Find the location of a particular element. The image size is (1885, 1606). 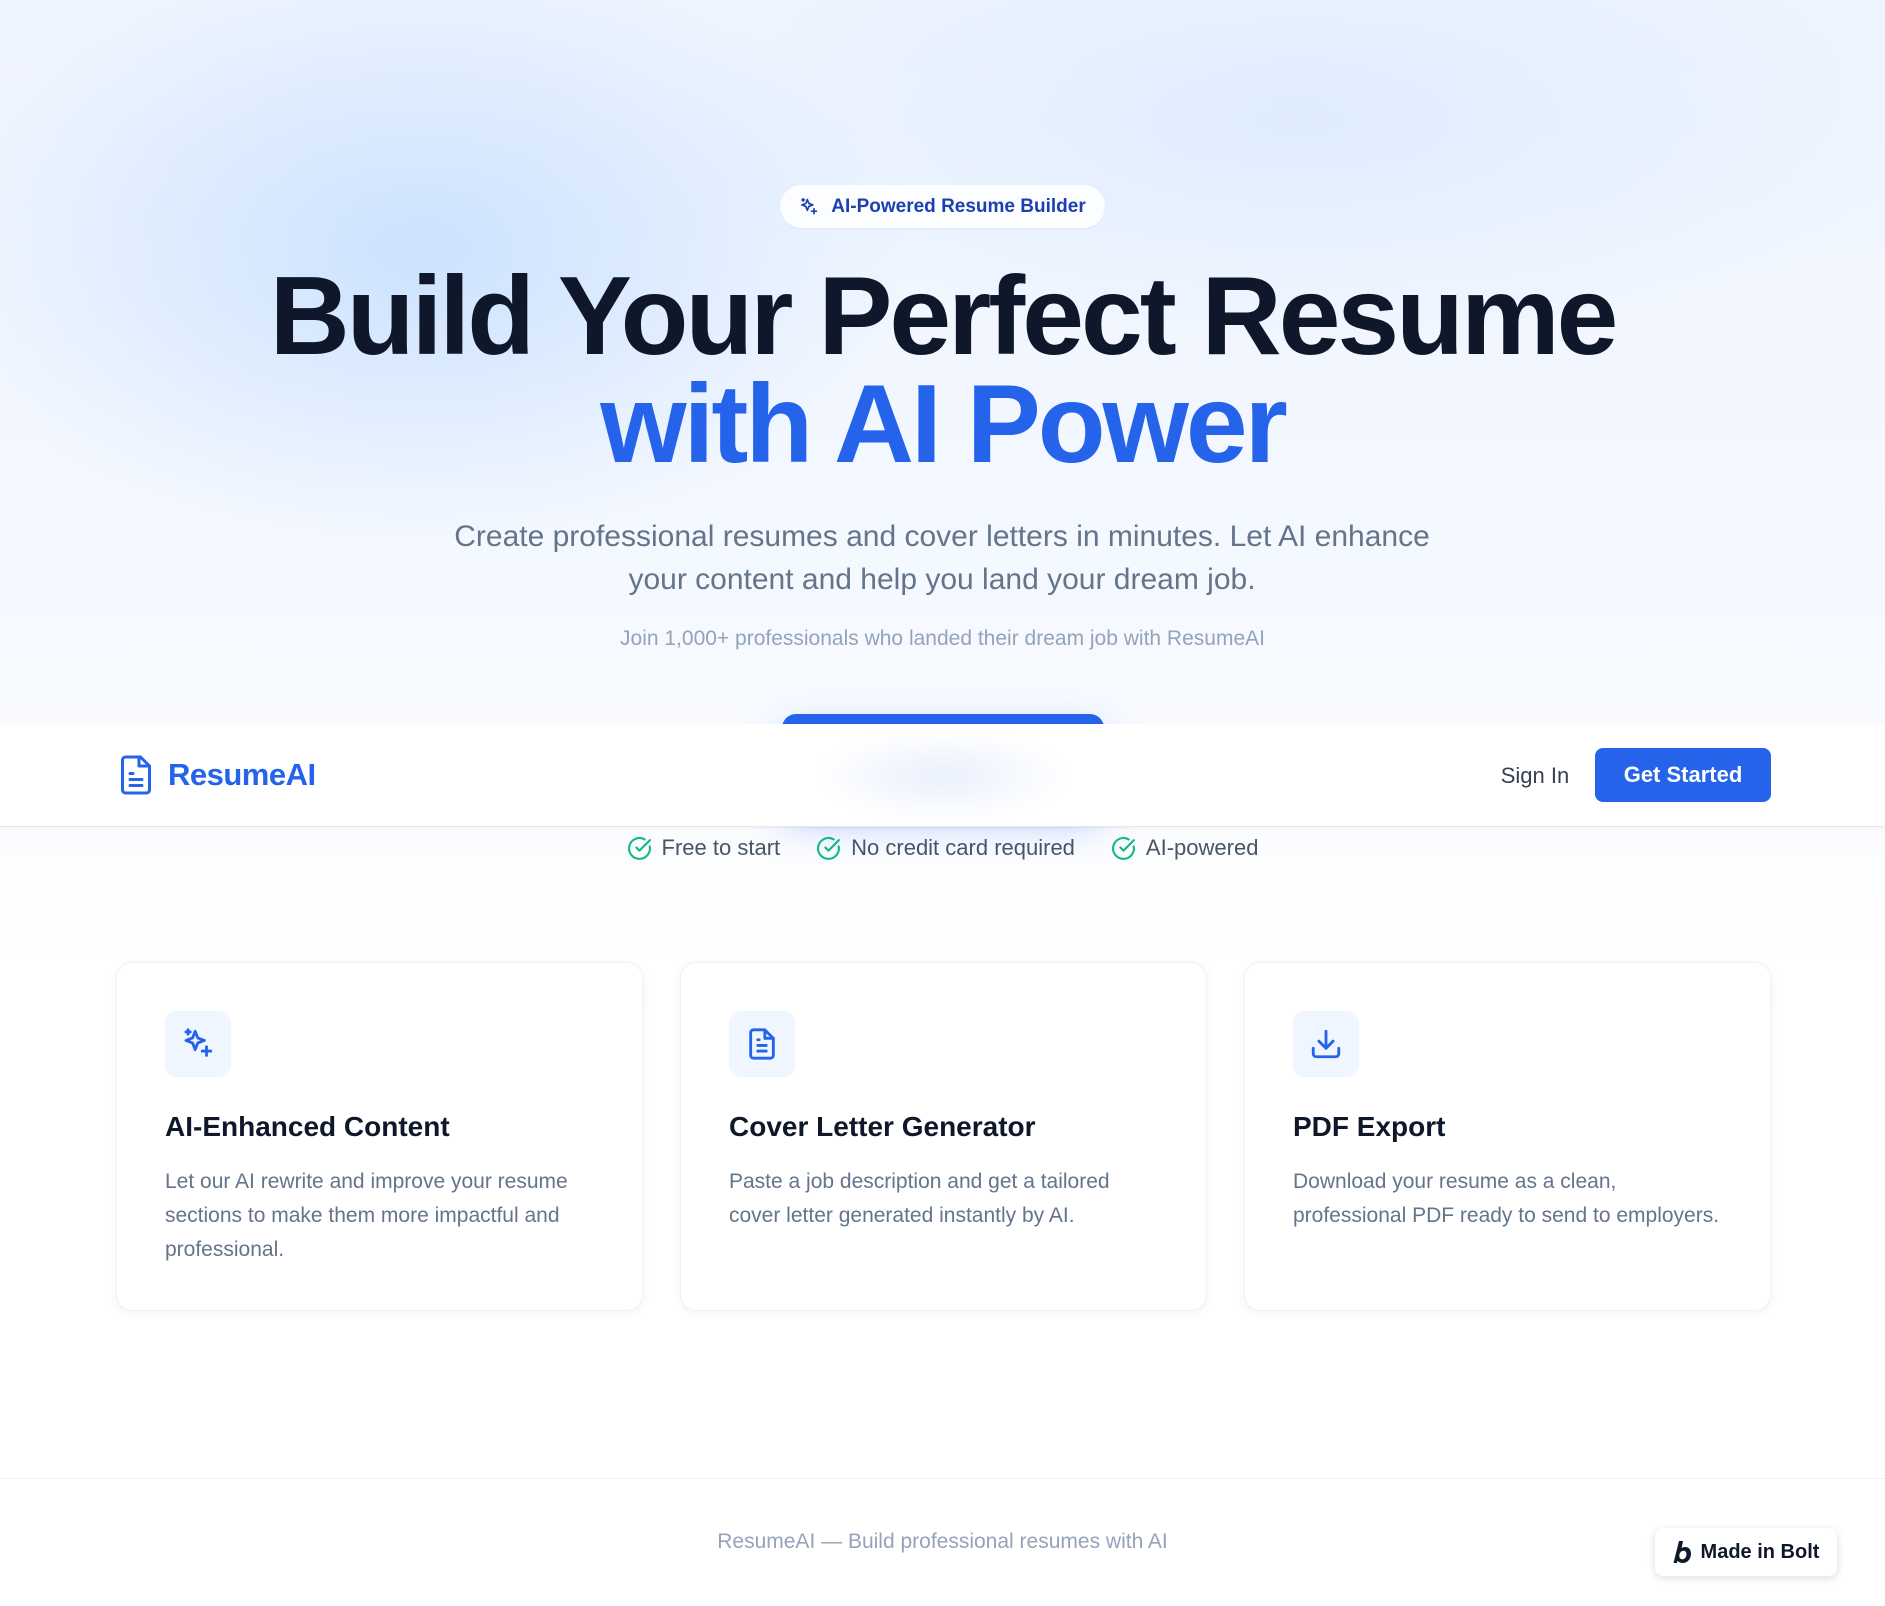

made-in-bolt-badge: Made in Bolt is located at coordinates (1746, 1552).